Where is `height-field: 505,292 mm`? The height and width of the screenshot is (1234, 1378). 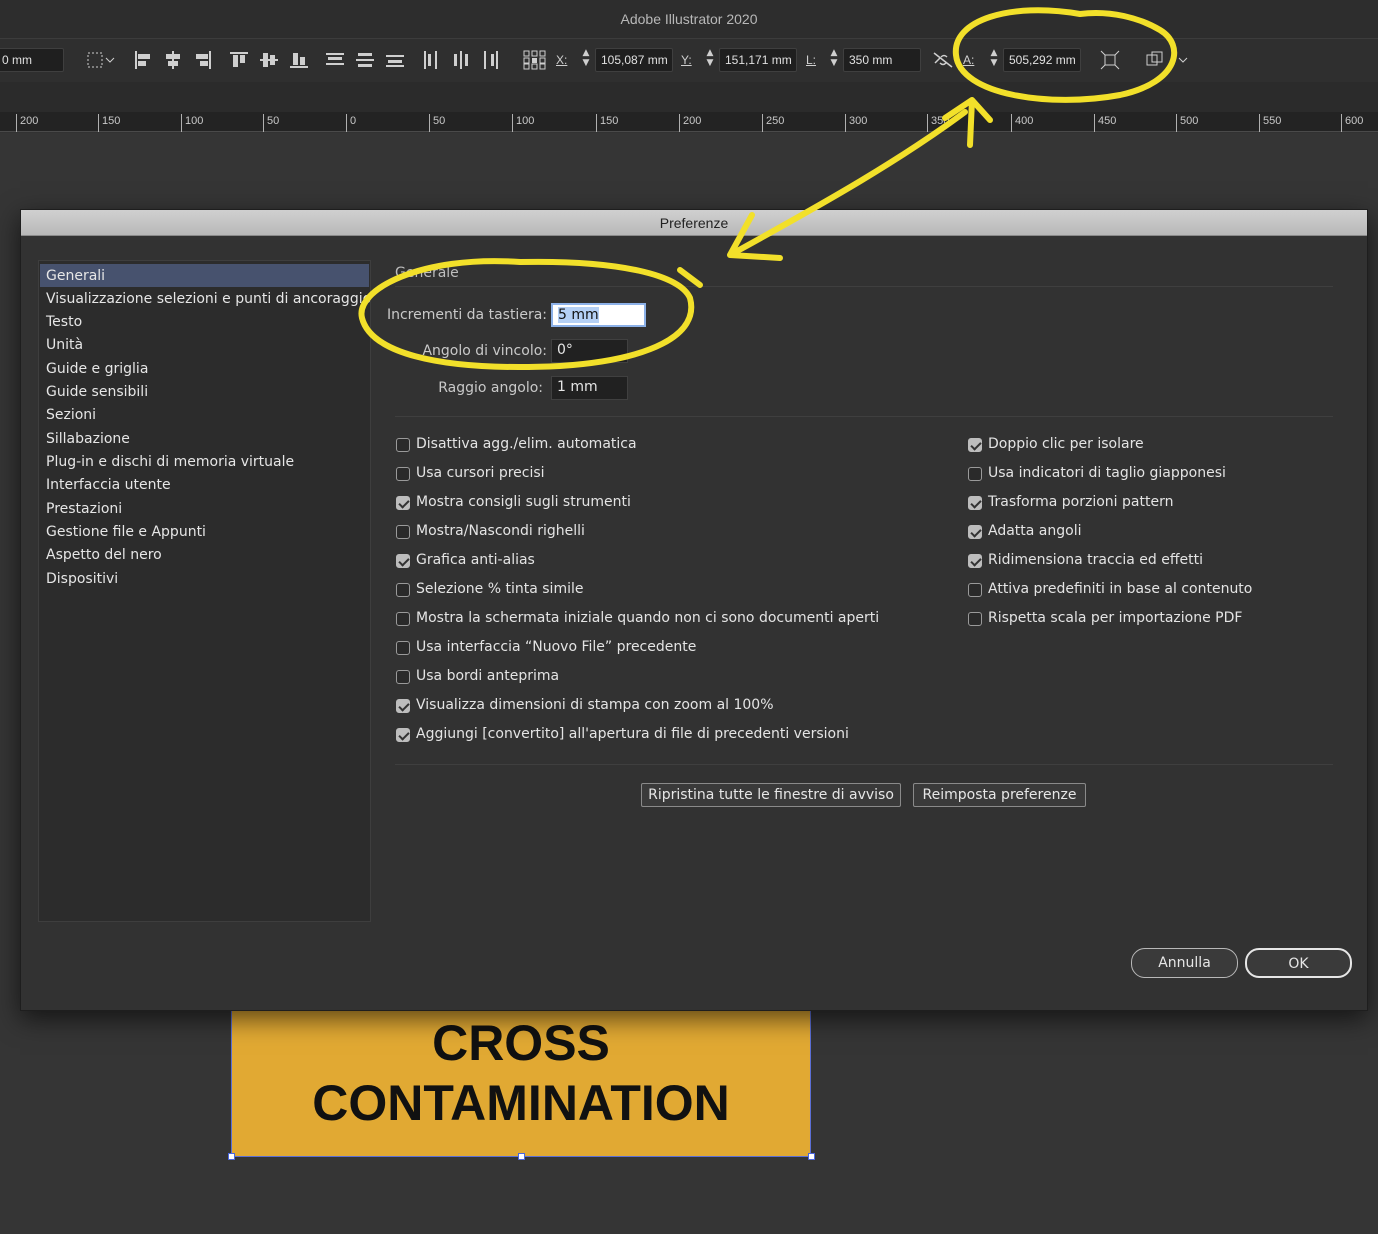 height-field: 505,292 mm is located at coordinates (1042, 60).